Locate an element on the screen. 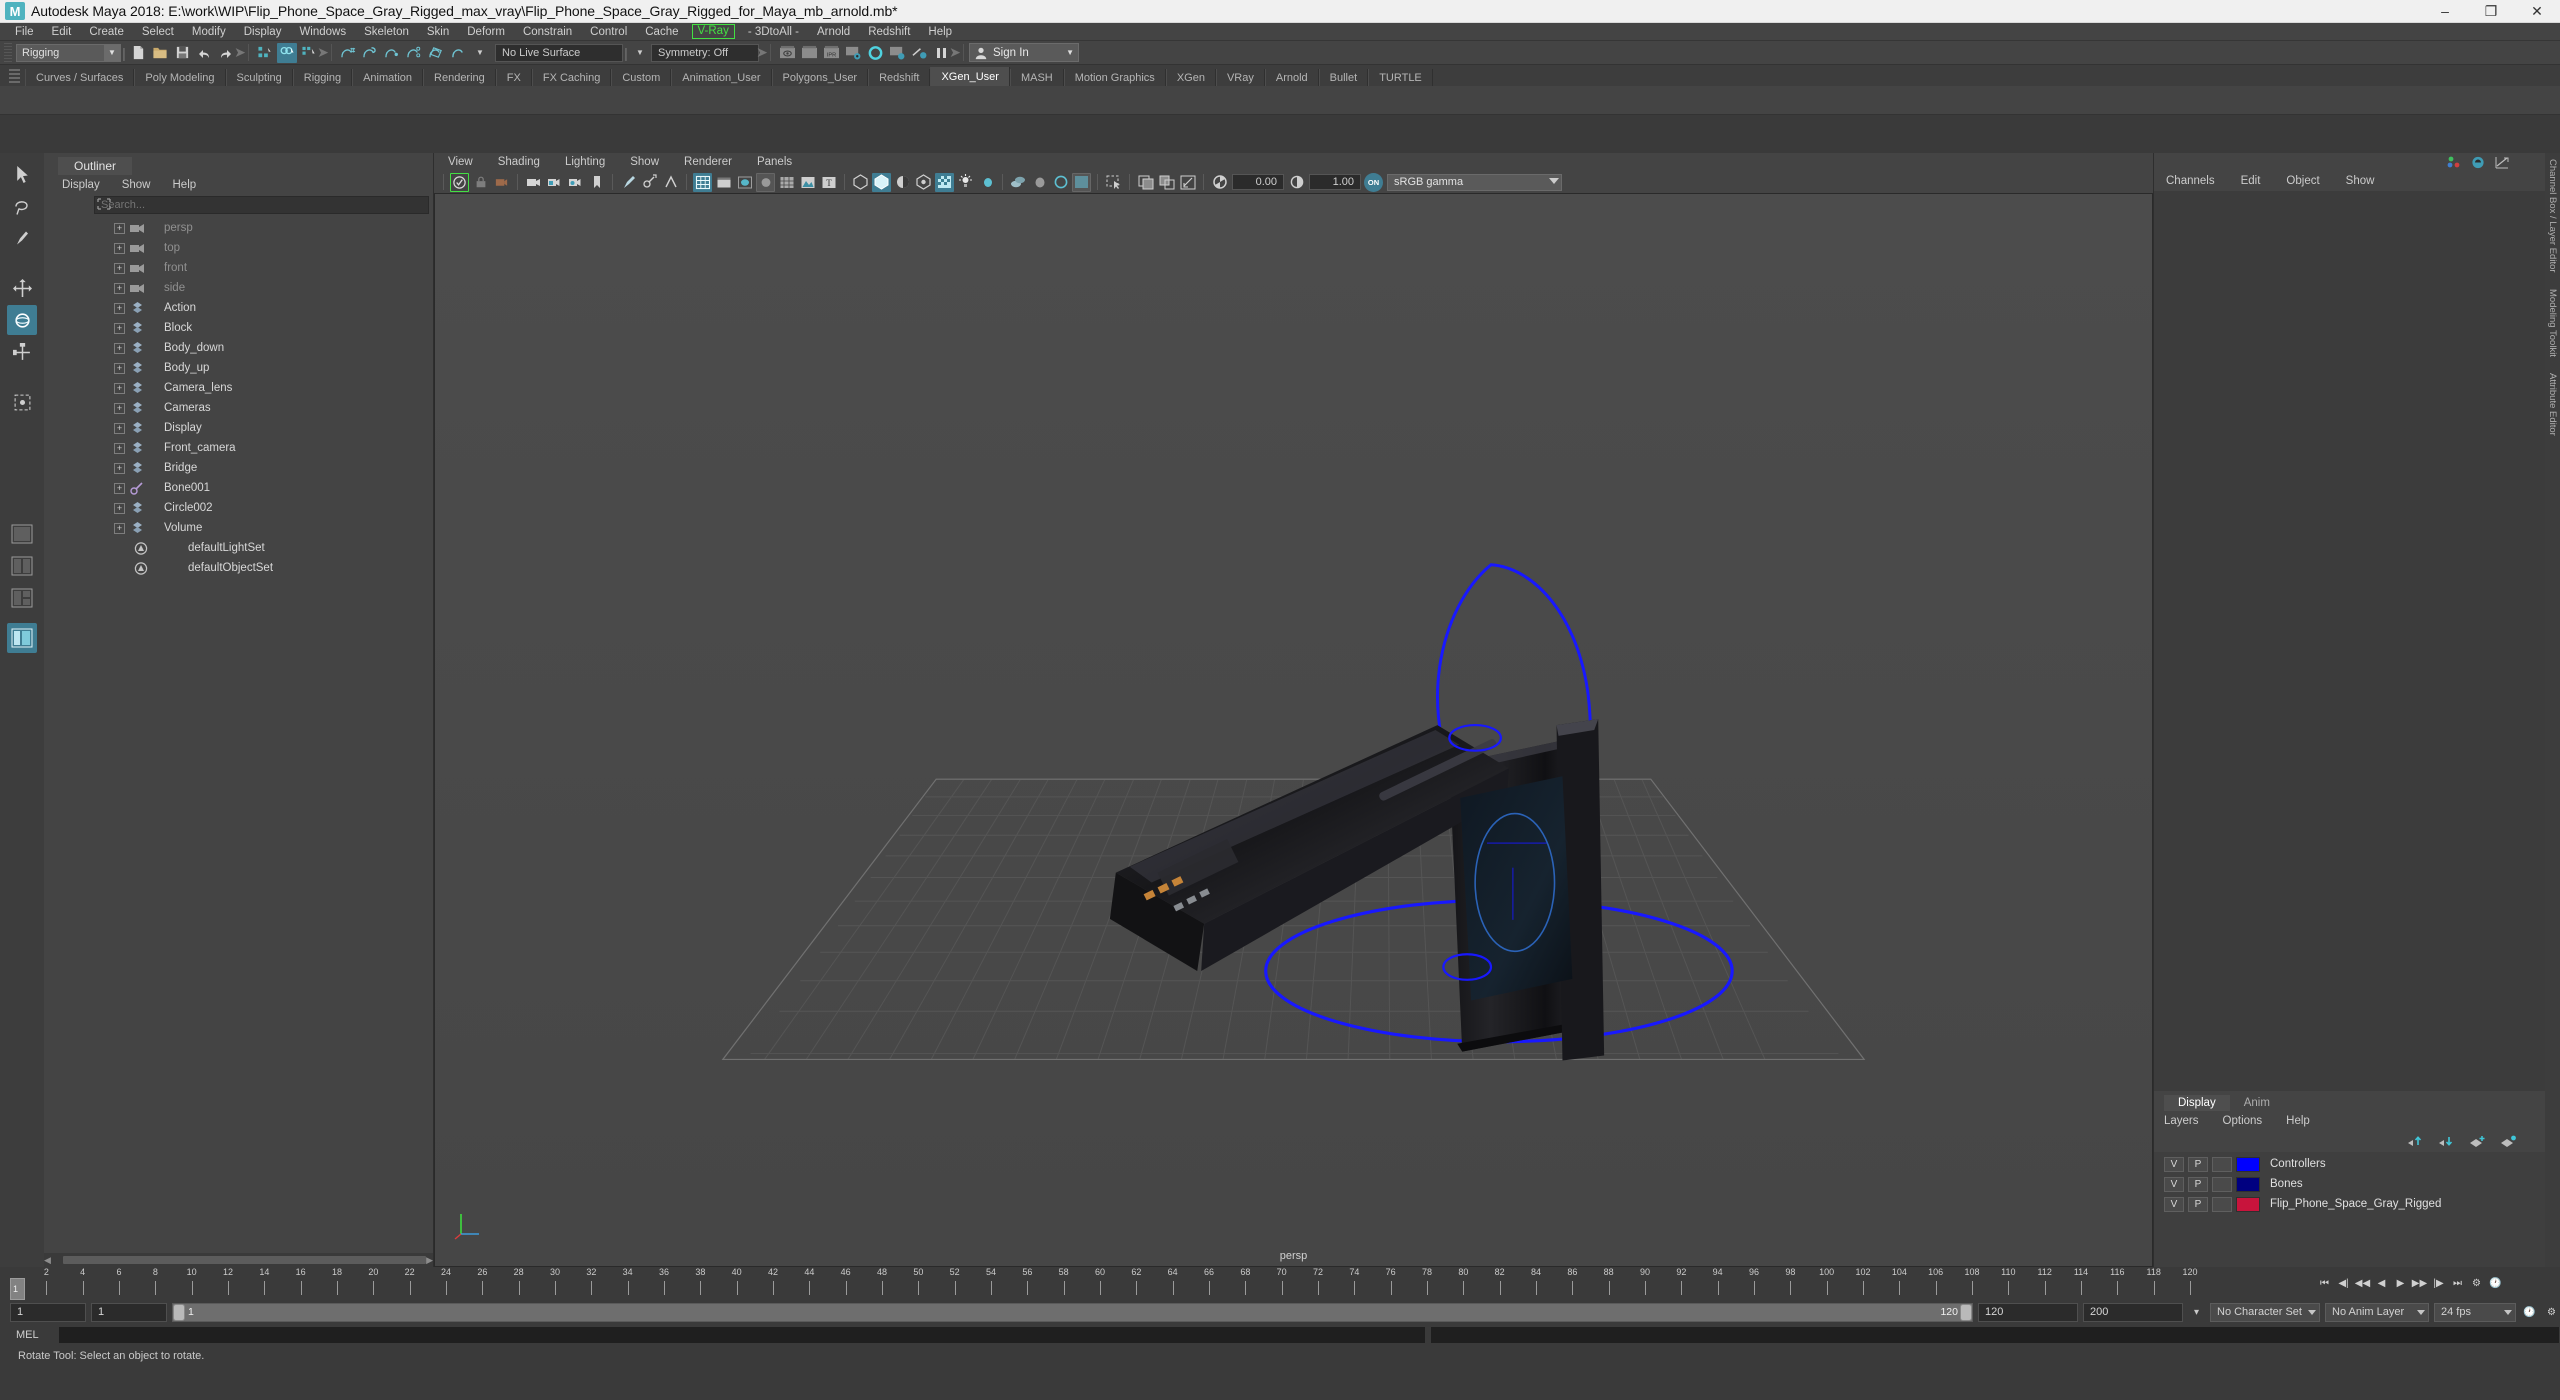  graph-editor-icon is located at coordinates (2502, 162).